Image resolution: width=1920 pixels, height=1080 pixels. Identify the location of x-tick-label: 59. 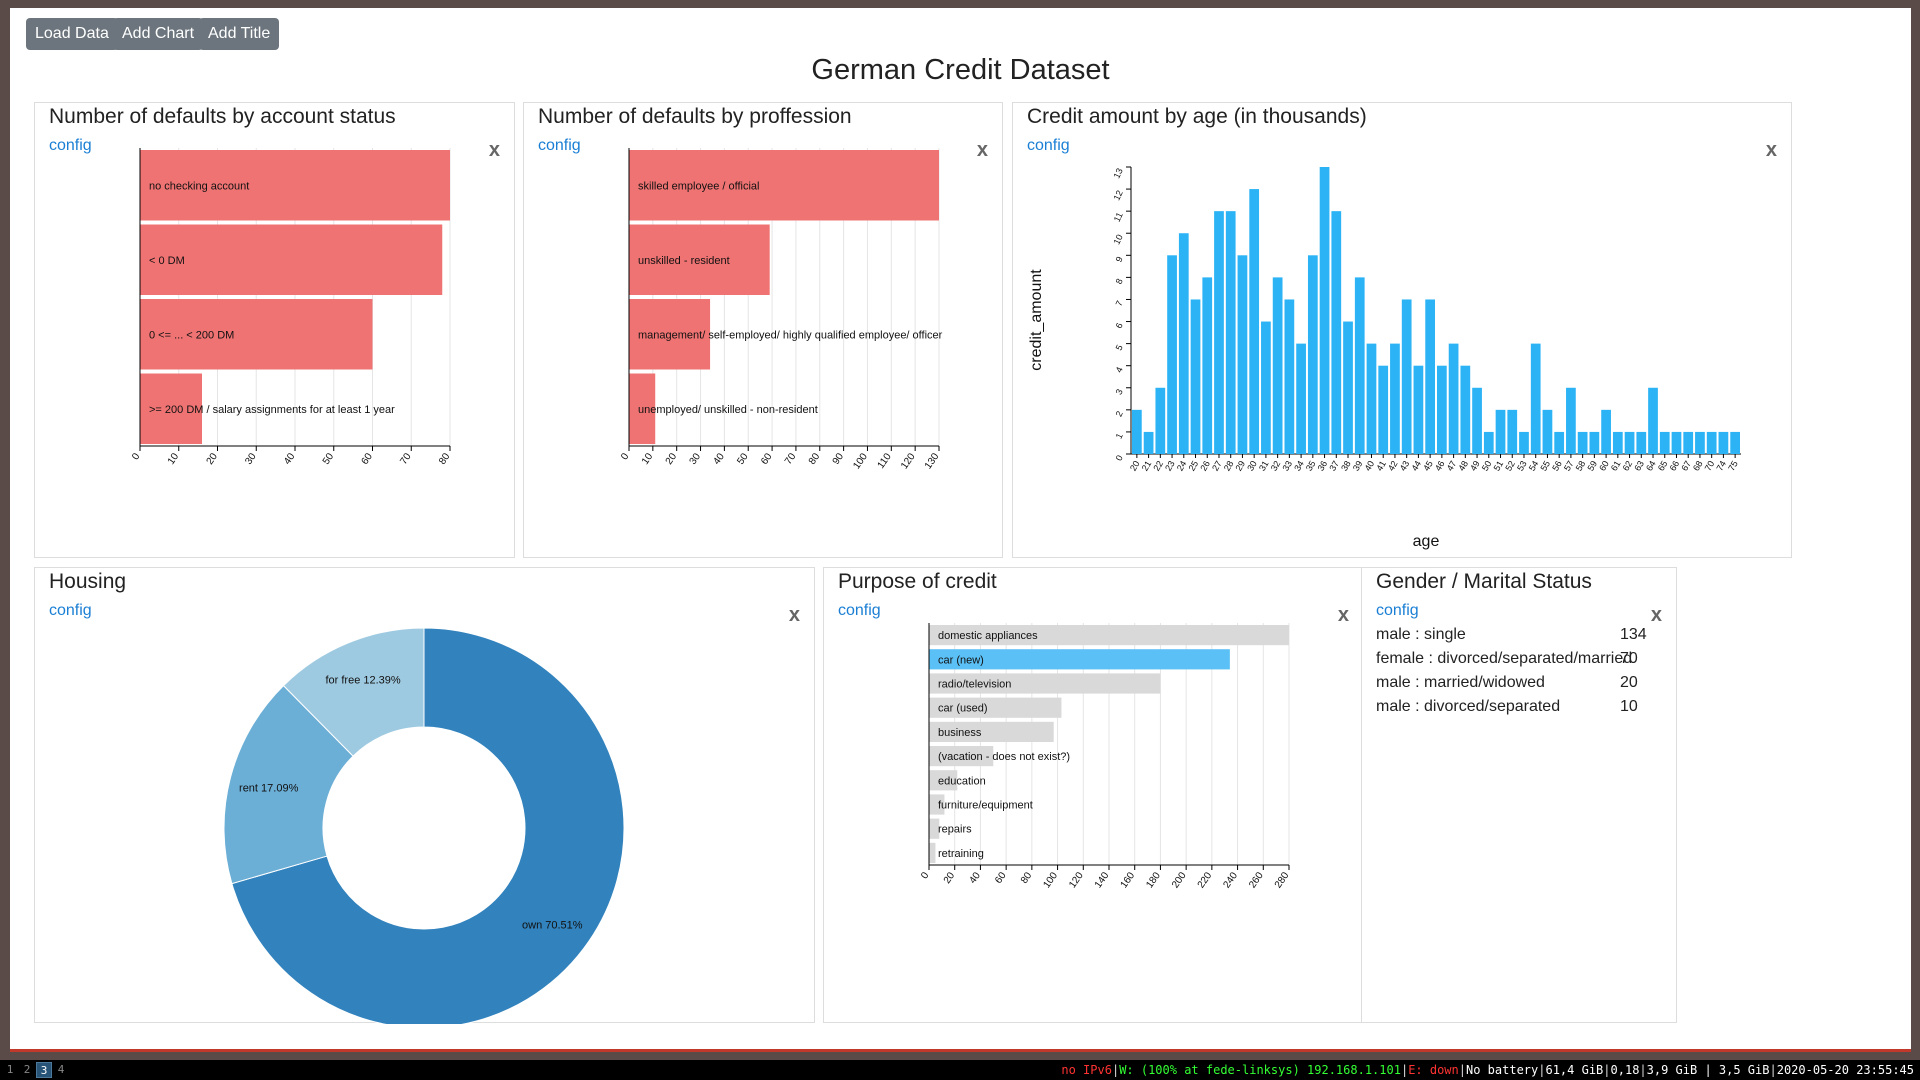
(1592, 466).